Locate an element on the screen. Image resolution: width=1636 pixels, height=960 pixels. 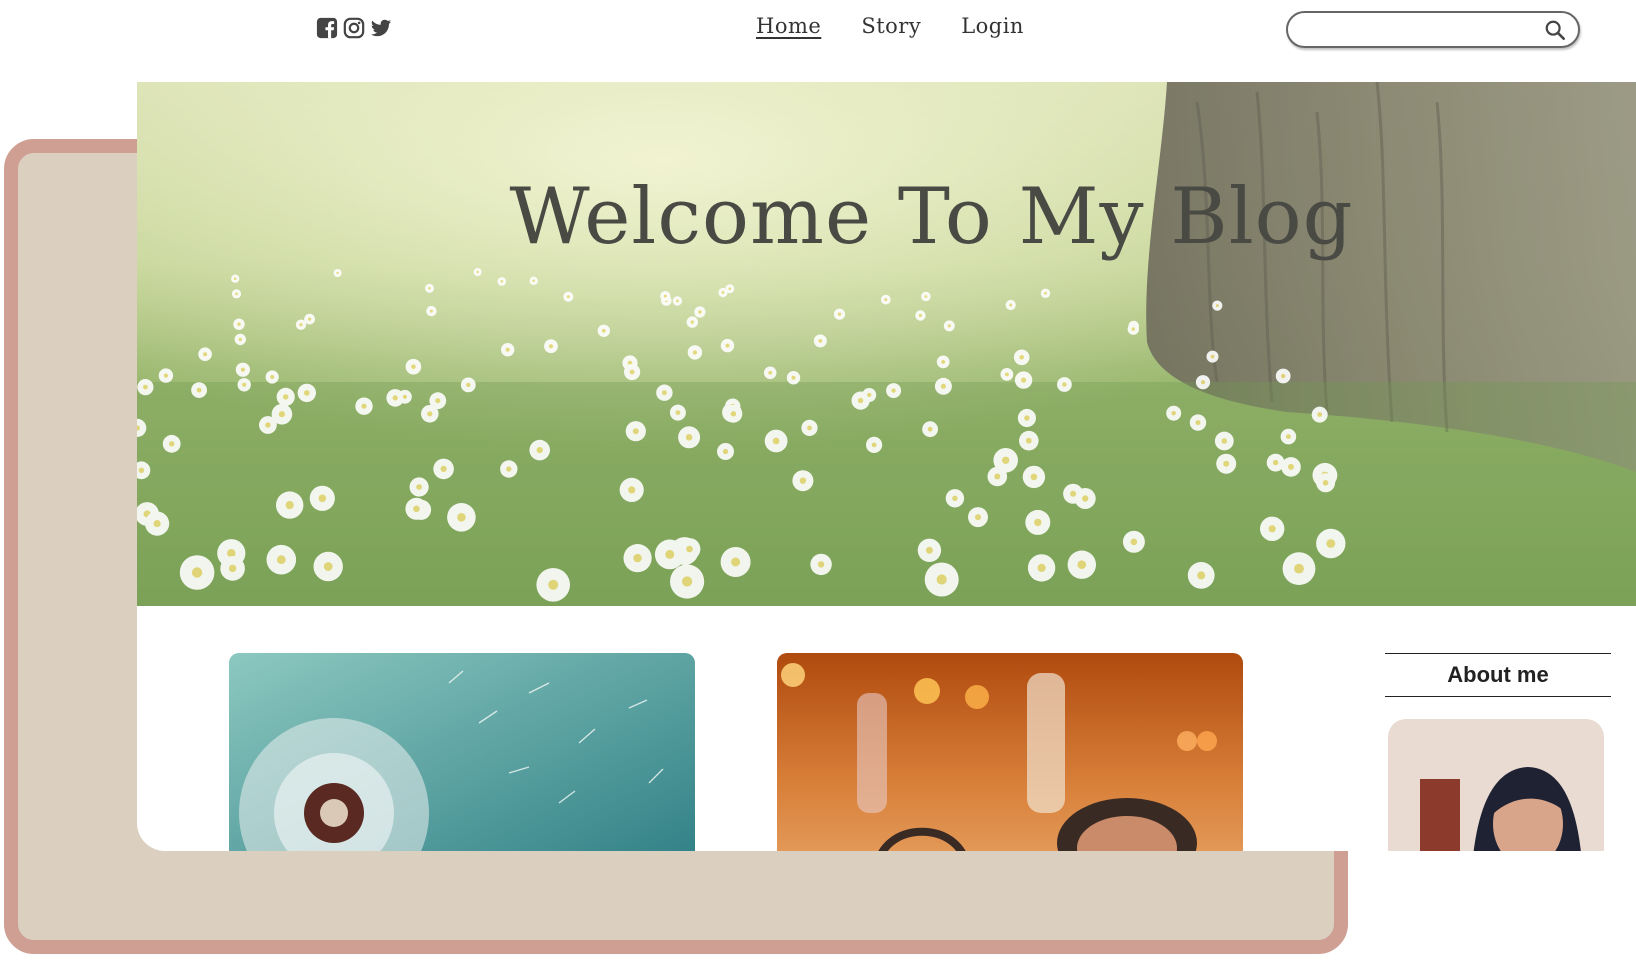
social-links is located at coordinates (354, 28).